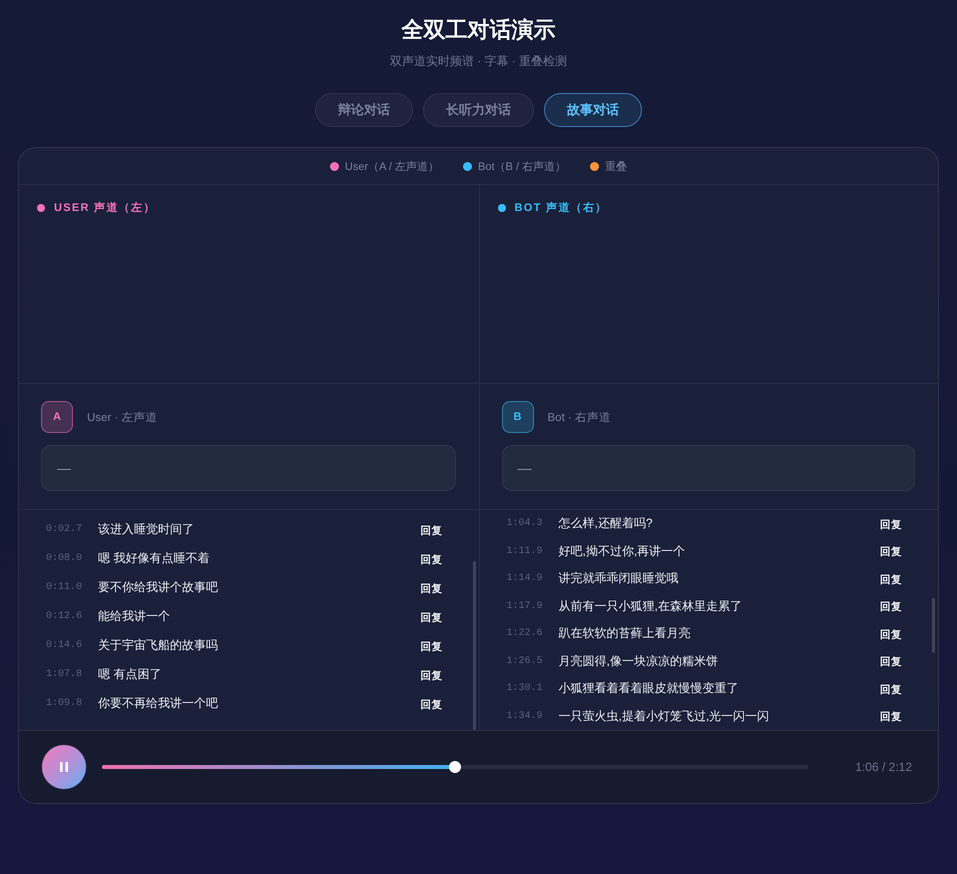  I want to click on transcript-text: 从前有一只小狐狸,在森林里走累了, so click(650, 606).